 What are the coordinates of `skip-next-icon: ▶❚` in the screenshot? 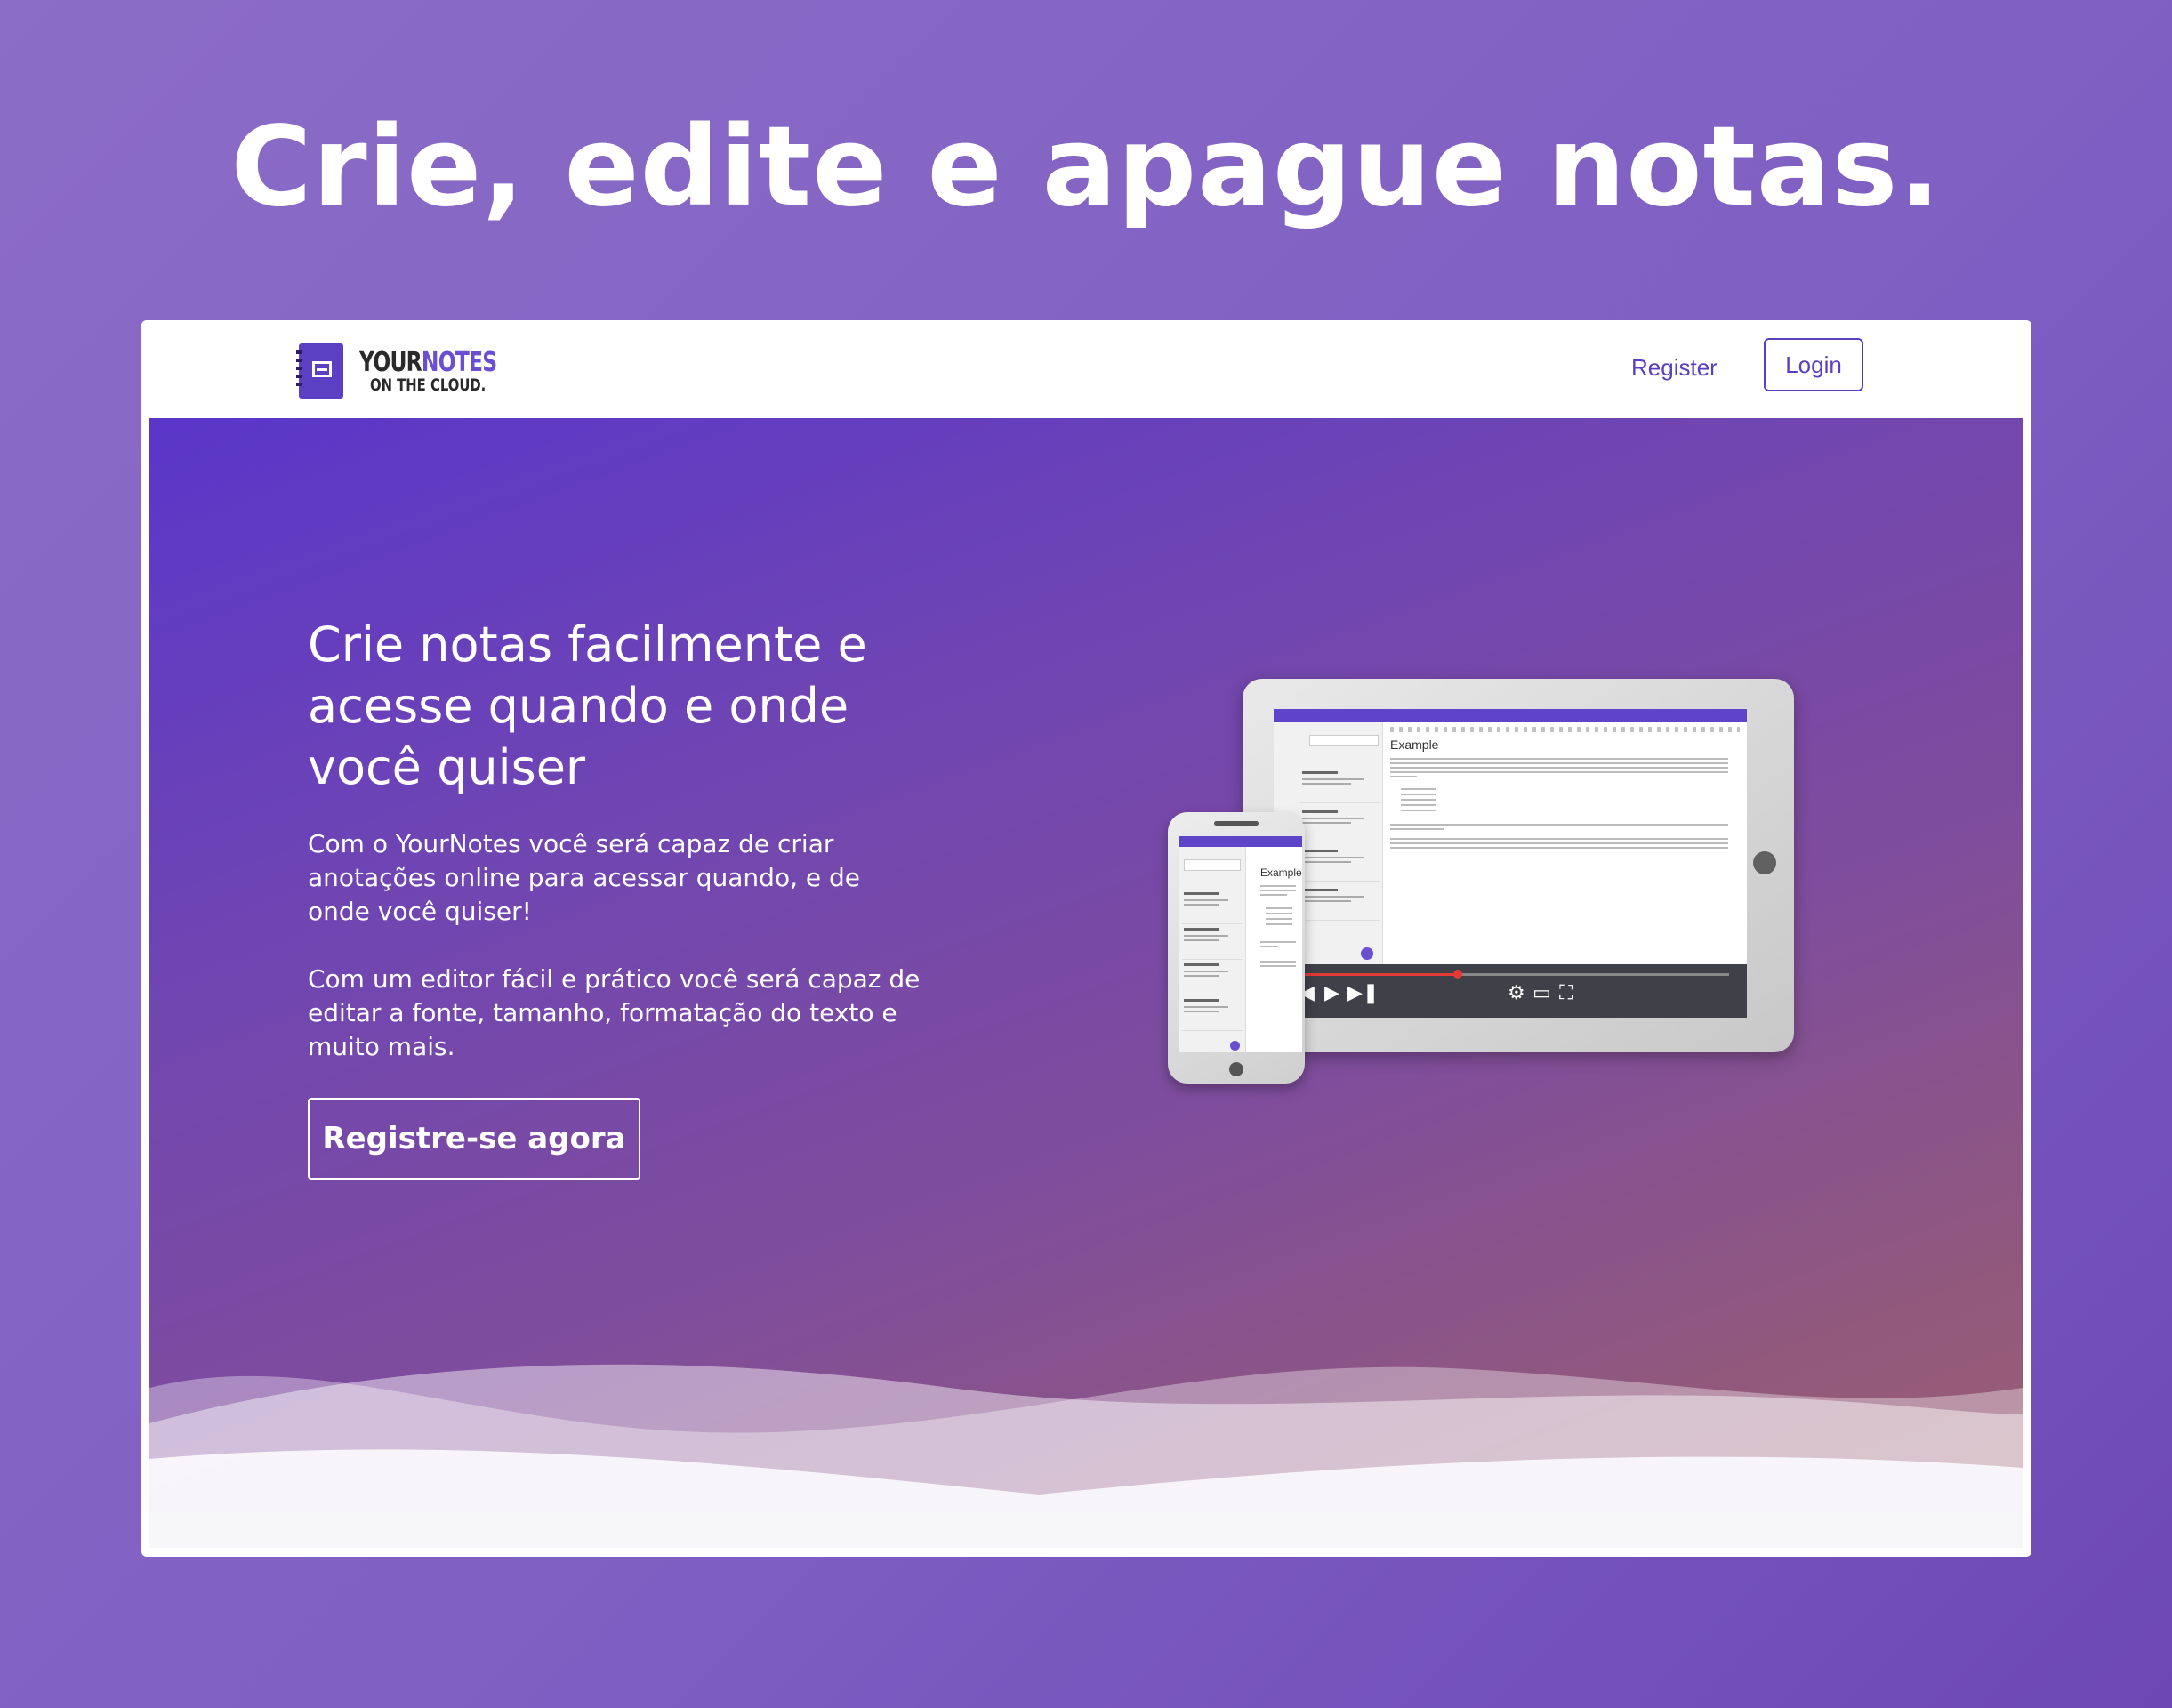 It's located at (1364, 993).